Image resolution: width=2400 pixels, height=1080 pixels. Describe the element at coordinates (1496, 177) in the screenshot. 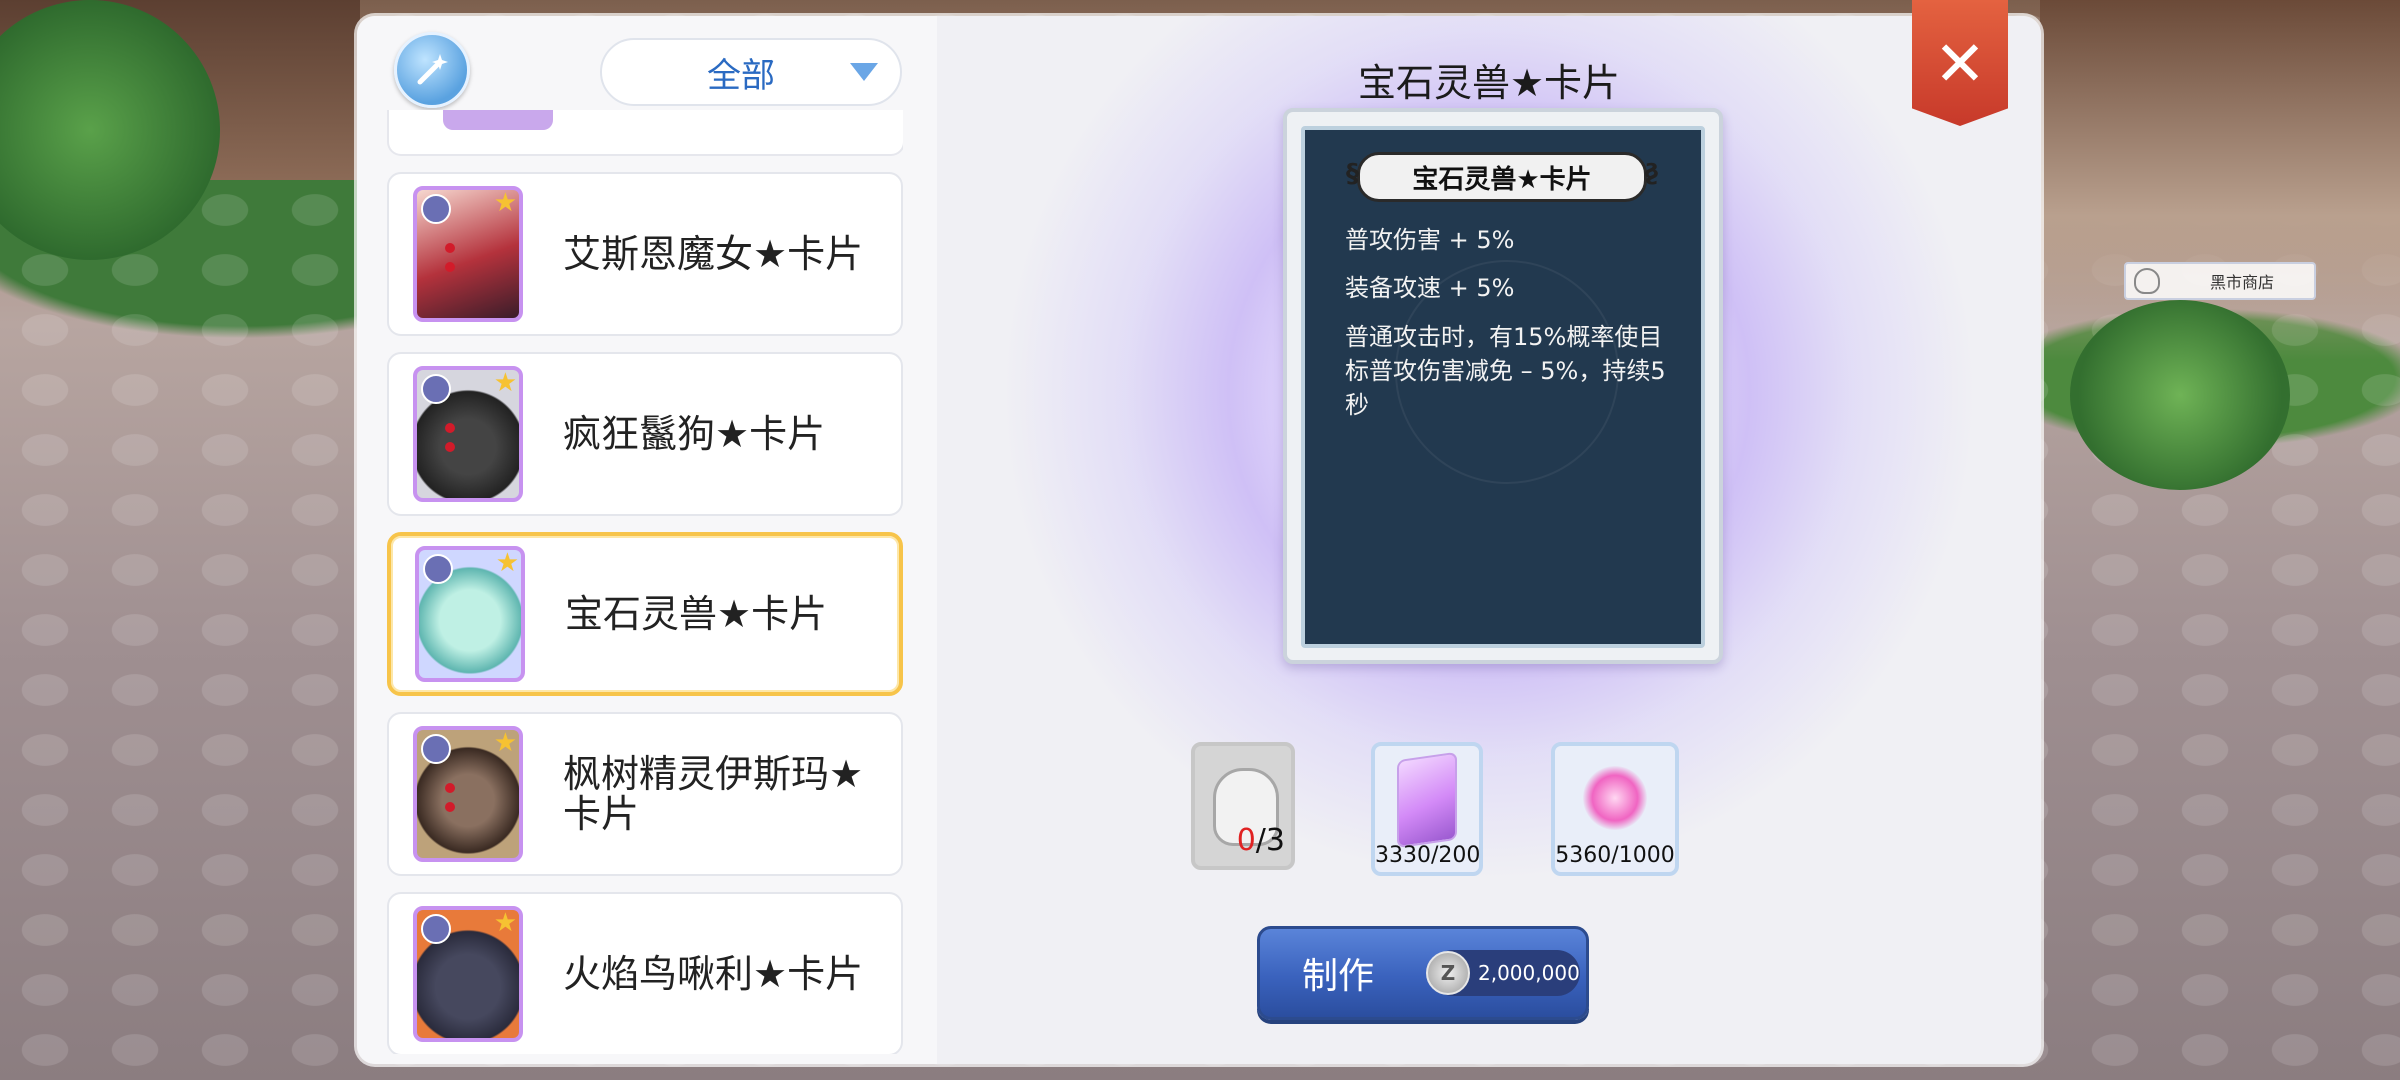

I see `card-header: 宝石灵兽★卡片` at that location.